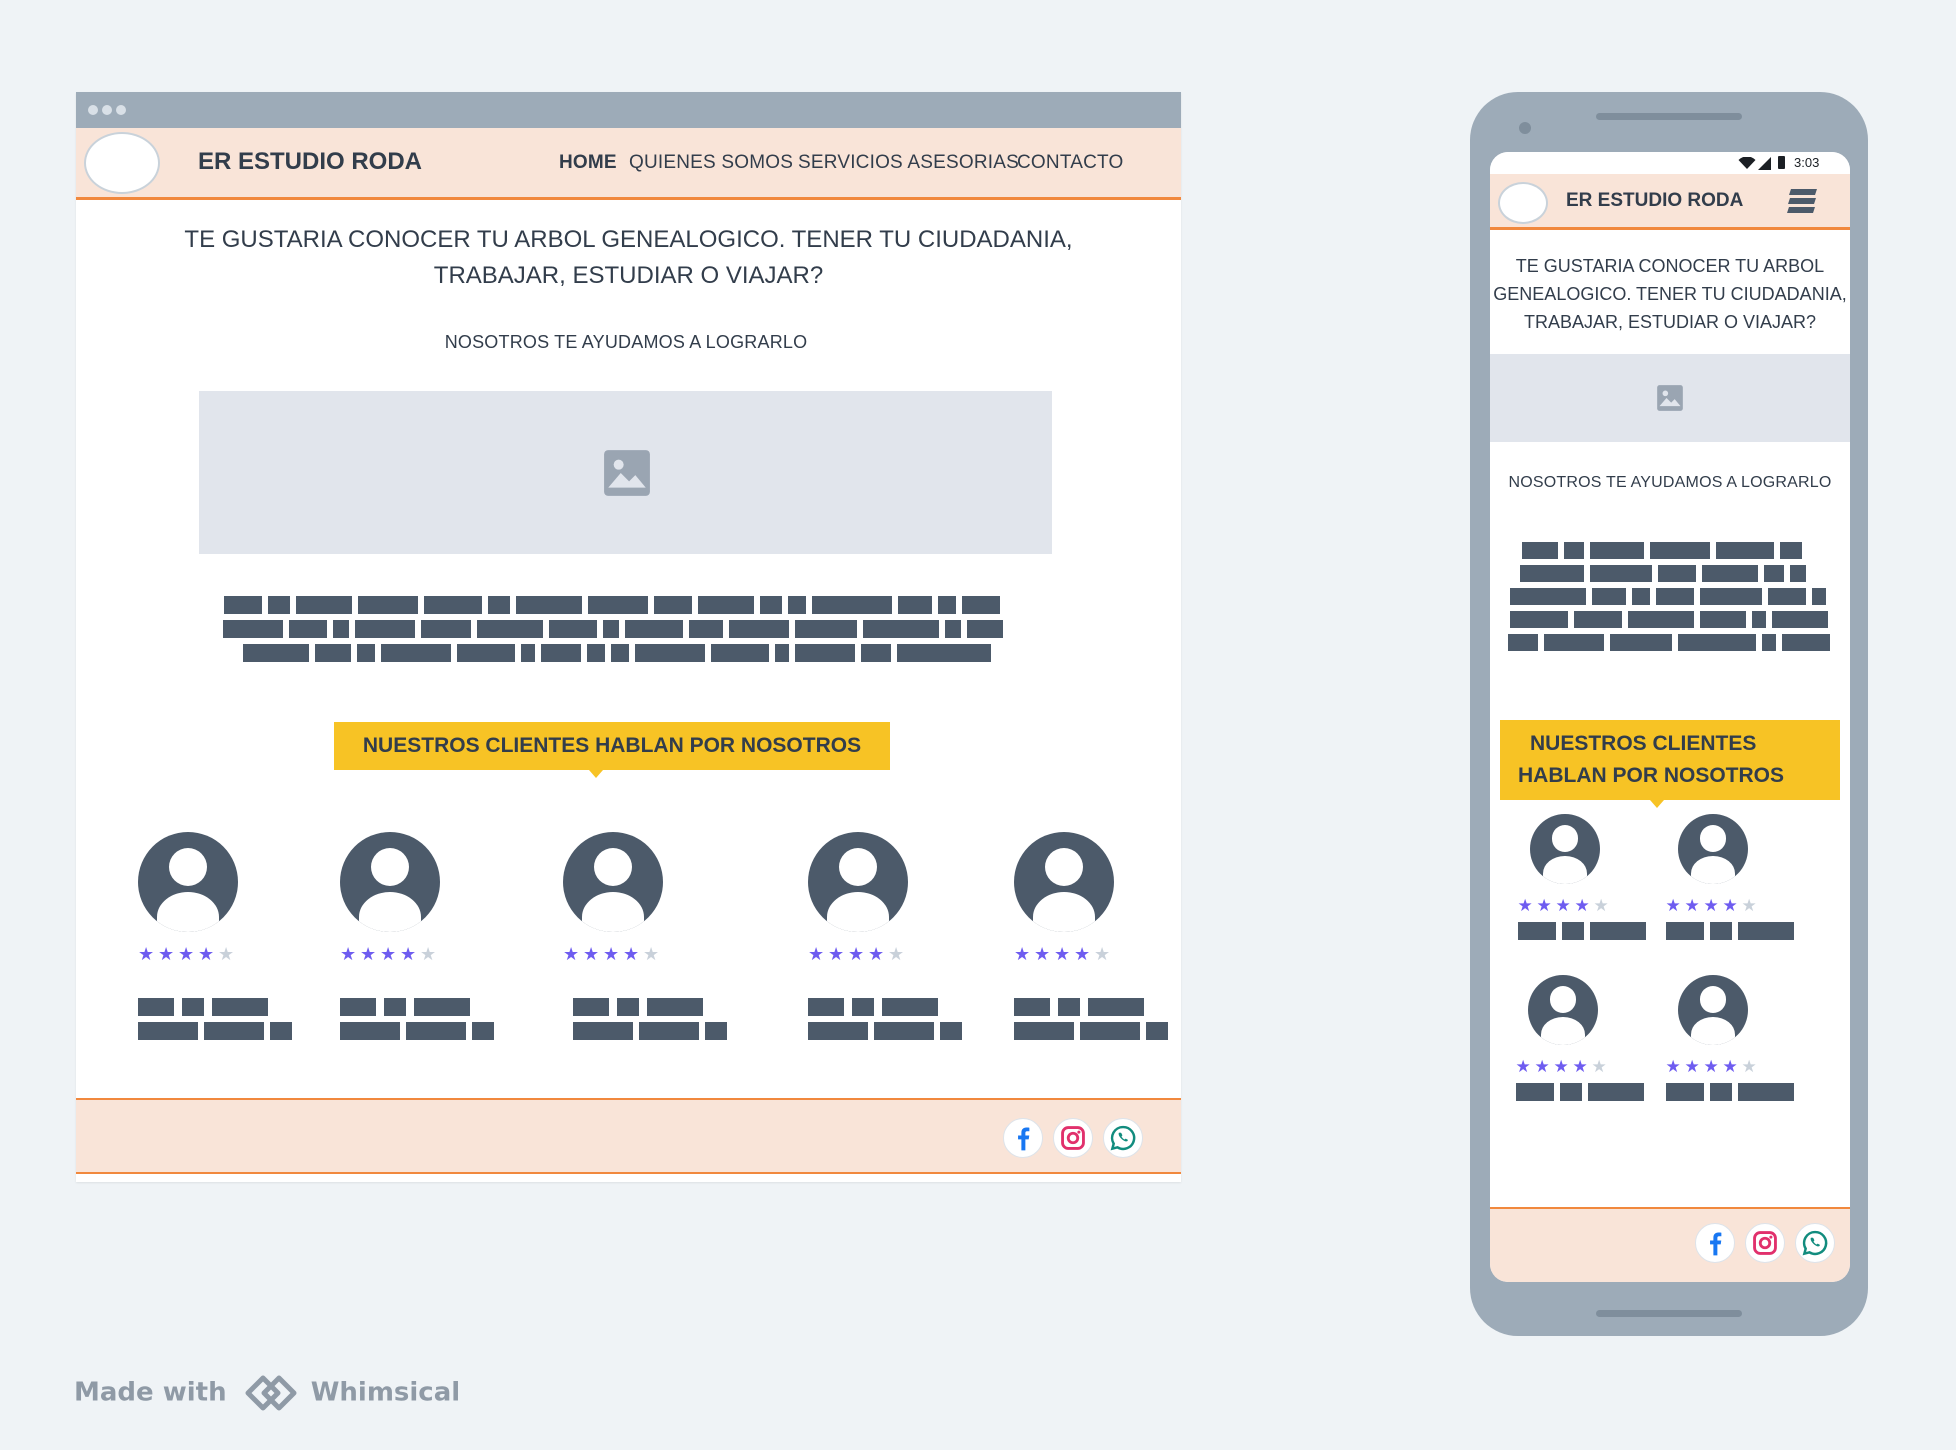 The width and height of the screenshot is (1956, 1450). What do you see at coordinates (1807, 162) in the screenshot?
I see `status-time: 3:03` at bounding box center [1807, 162].